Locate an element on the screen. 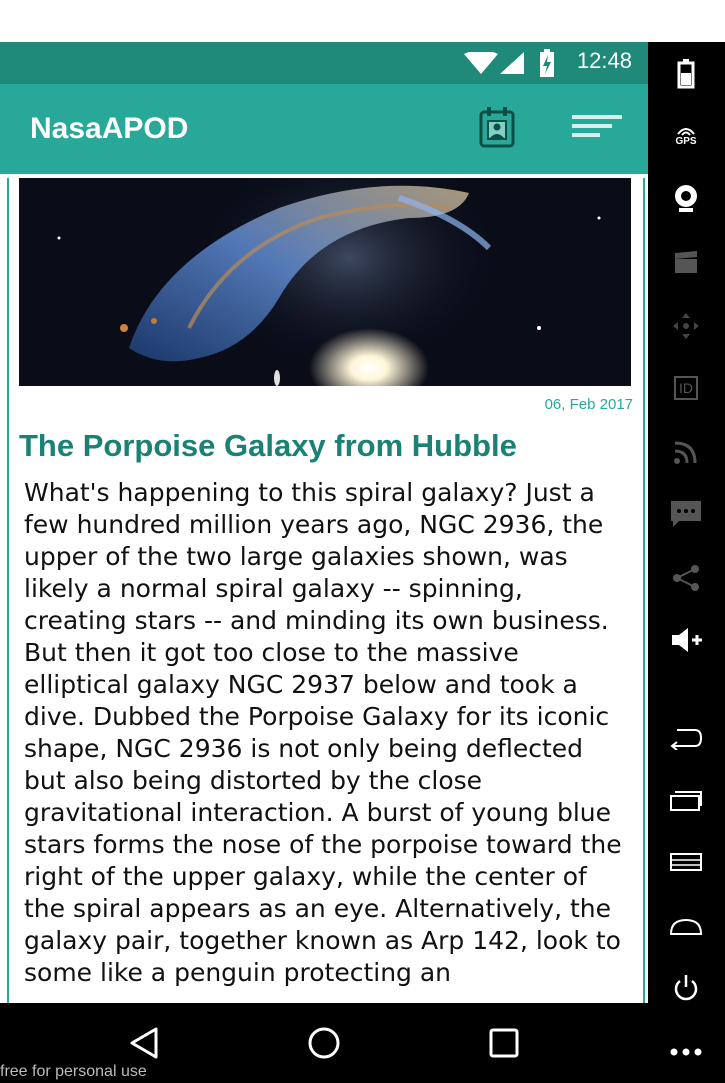 The image size is (725, 1083). rss-icon is located at coordinates (686, 452).